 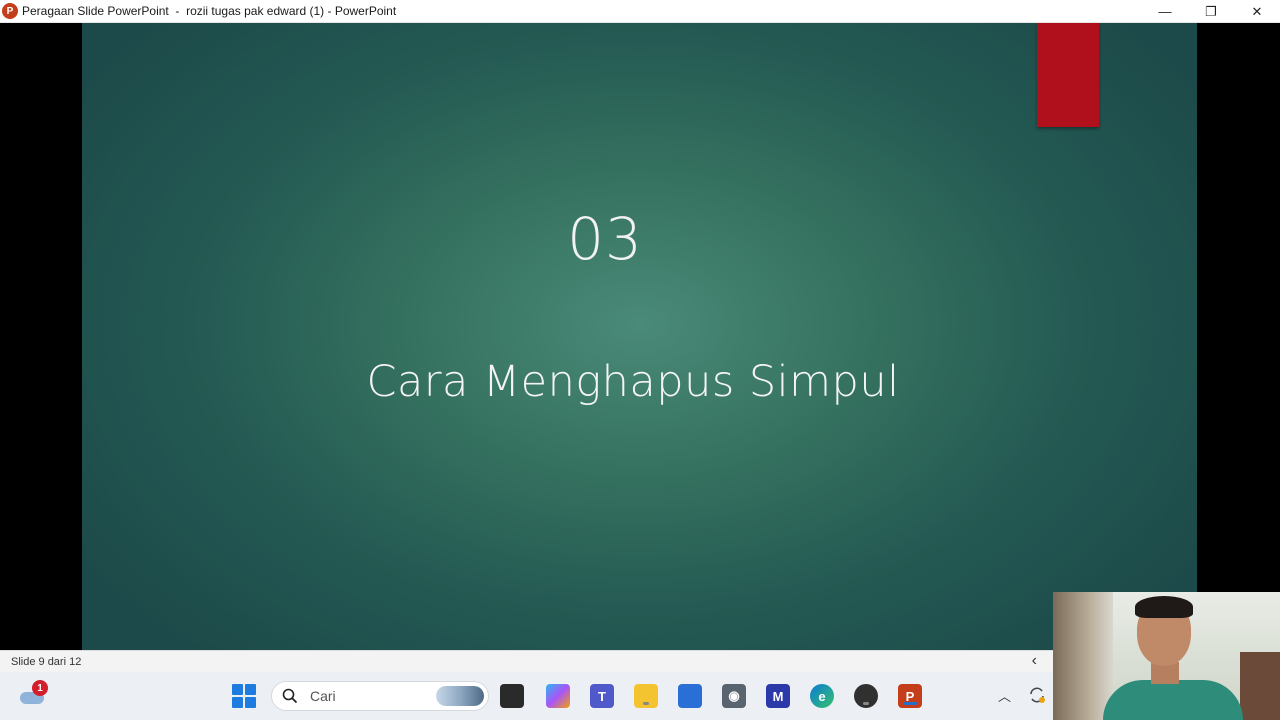 I want to click on microsoft-store-icon, so click(x=690, y=696).